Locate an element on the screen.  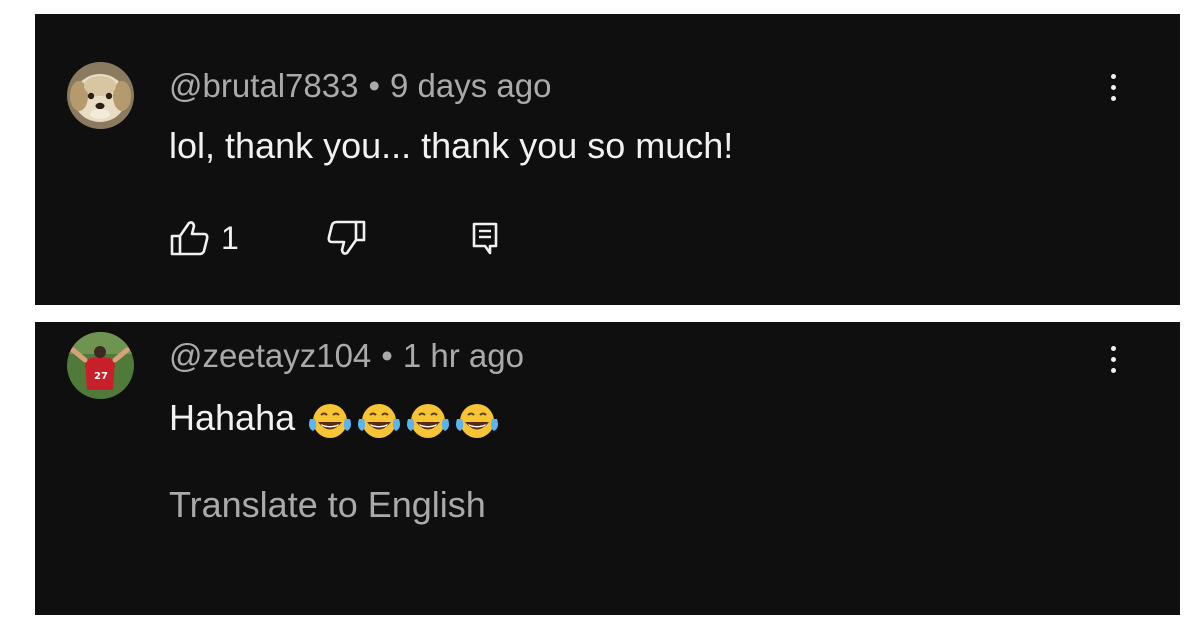
reply-button is located at coordinates (485, 240).